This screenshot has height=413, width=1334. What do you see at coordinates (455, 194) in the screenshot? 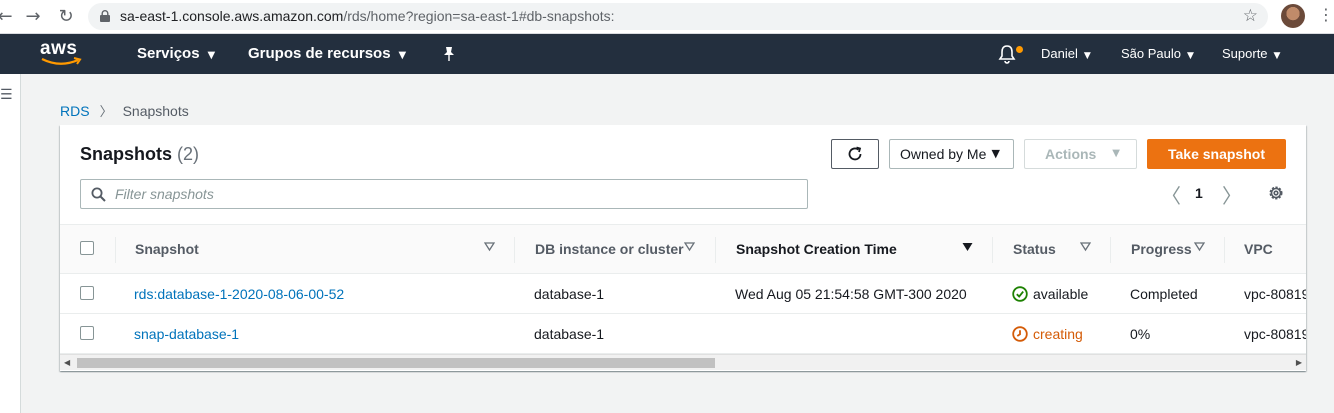
I see `filter-snapshots-input` at bounding box center [455, 194].